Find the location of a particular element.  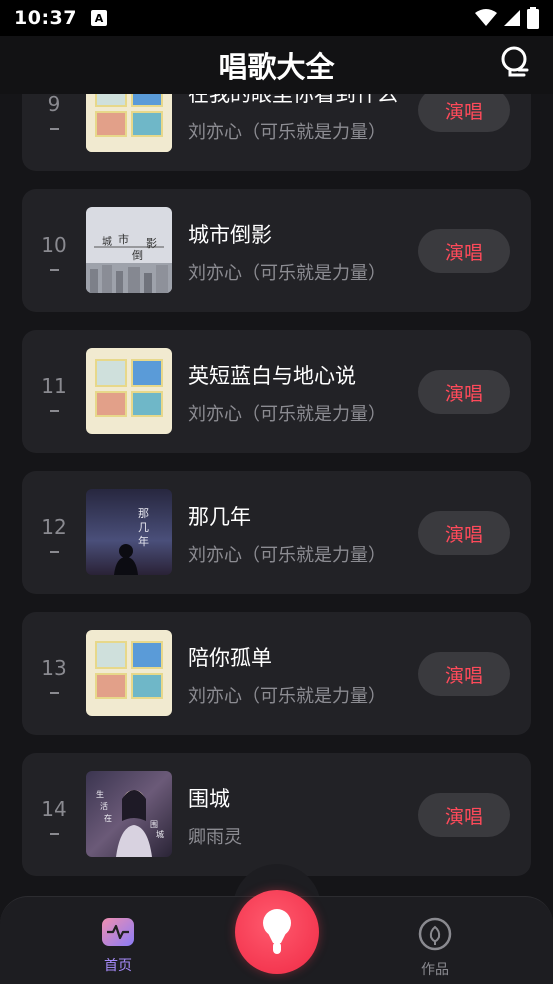

cover-text: 在 is located at coordinates (108, 818).